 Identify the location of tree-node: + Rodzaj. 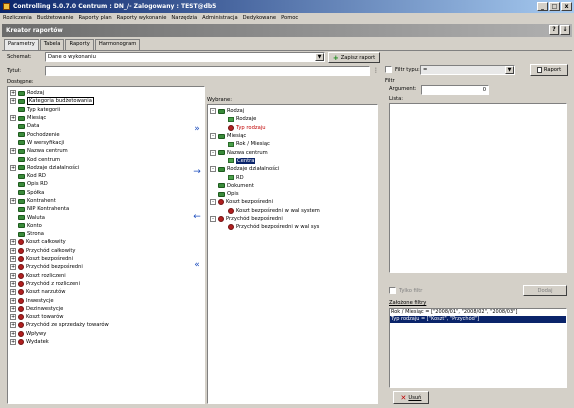
(59, 93).